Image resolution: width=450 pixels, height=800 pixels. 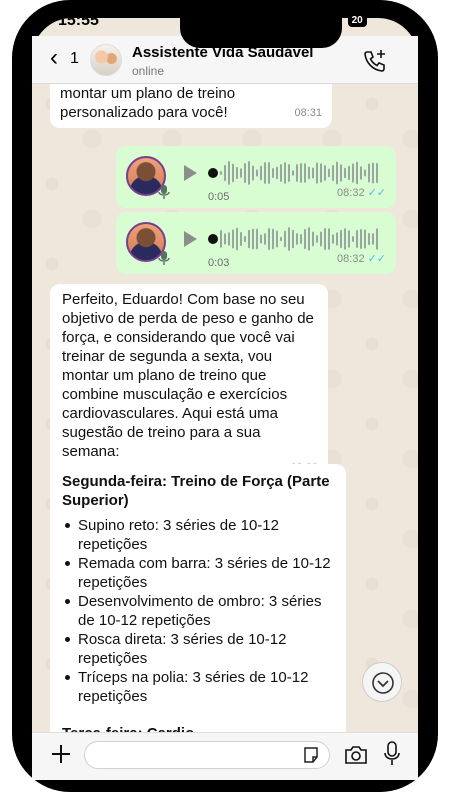 I want to click on composer-bar, so click(x=225, y=756).